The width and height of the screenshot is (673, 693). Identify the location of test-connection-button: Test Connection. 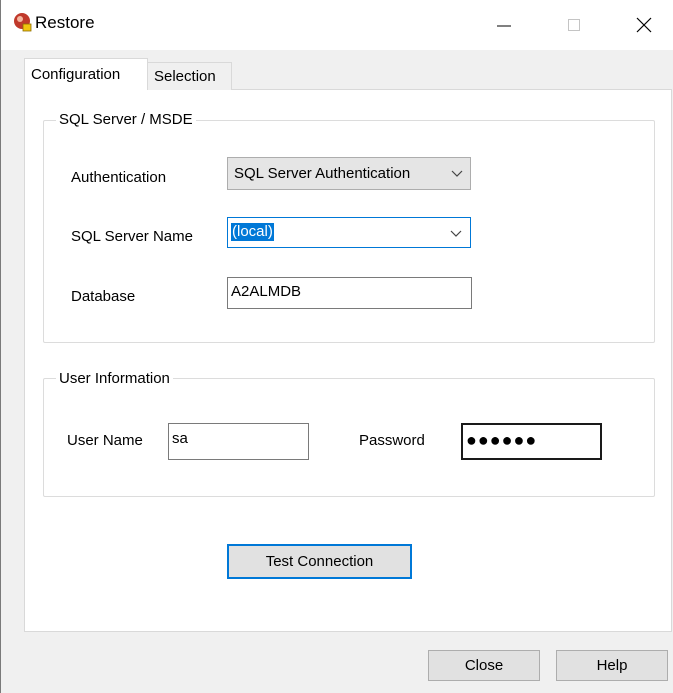
(319, 561).